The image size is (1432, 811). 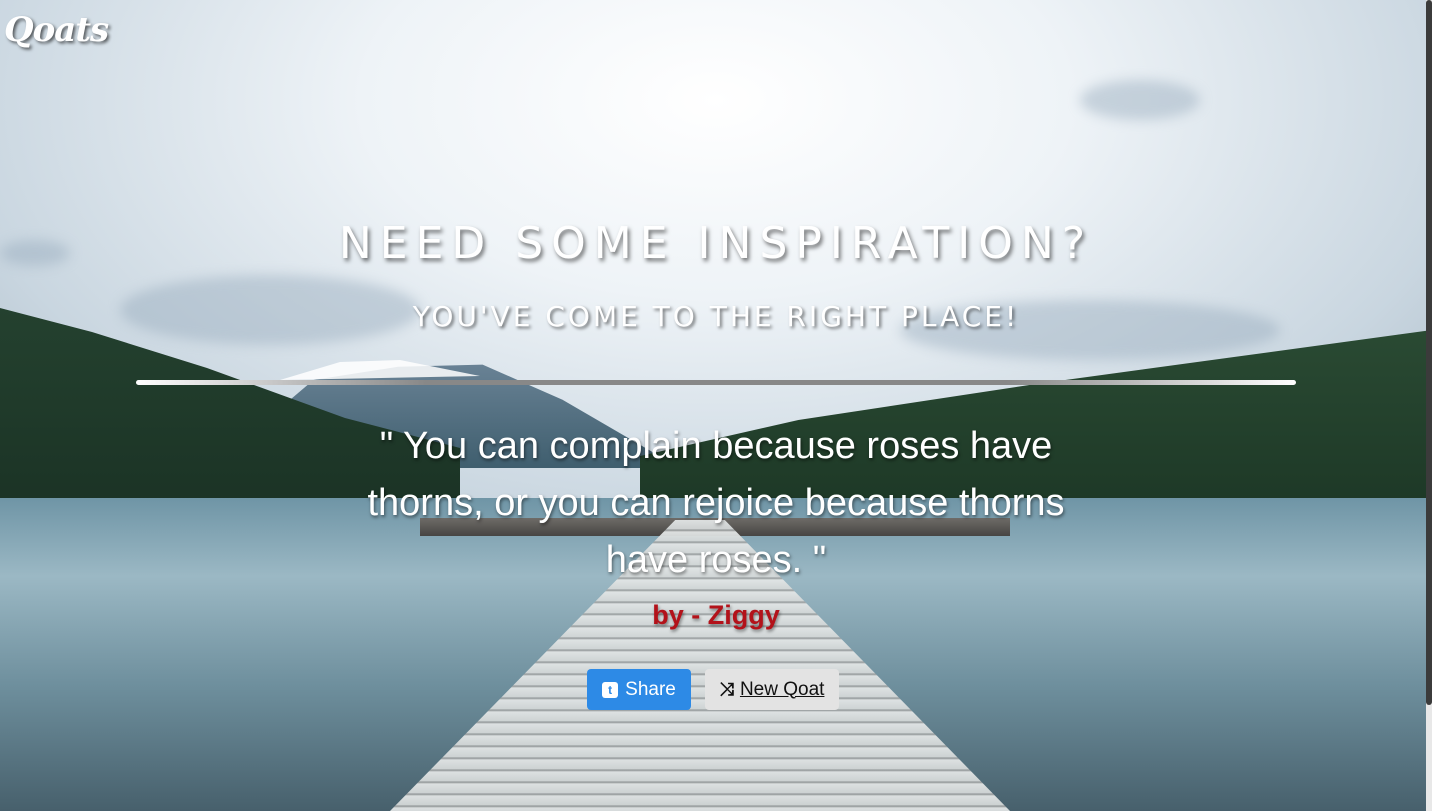 What do you see at coordinates (650, 689) in the screenshot?
I see `share-label: Share` at bounding box center [650, 689].